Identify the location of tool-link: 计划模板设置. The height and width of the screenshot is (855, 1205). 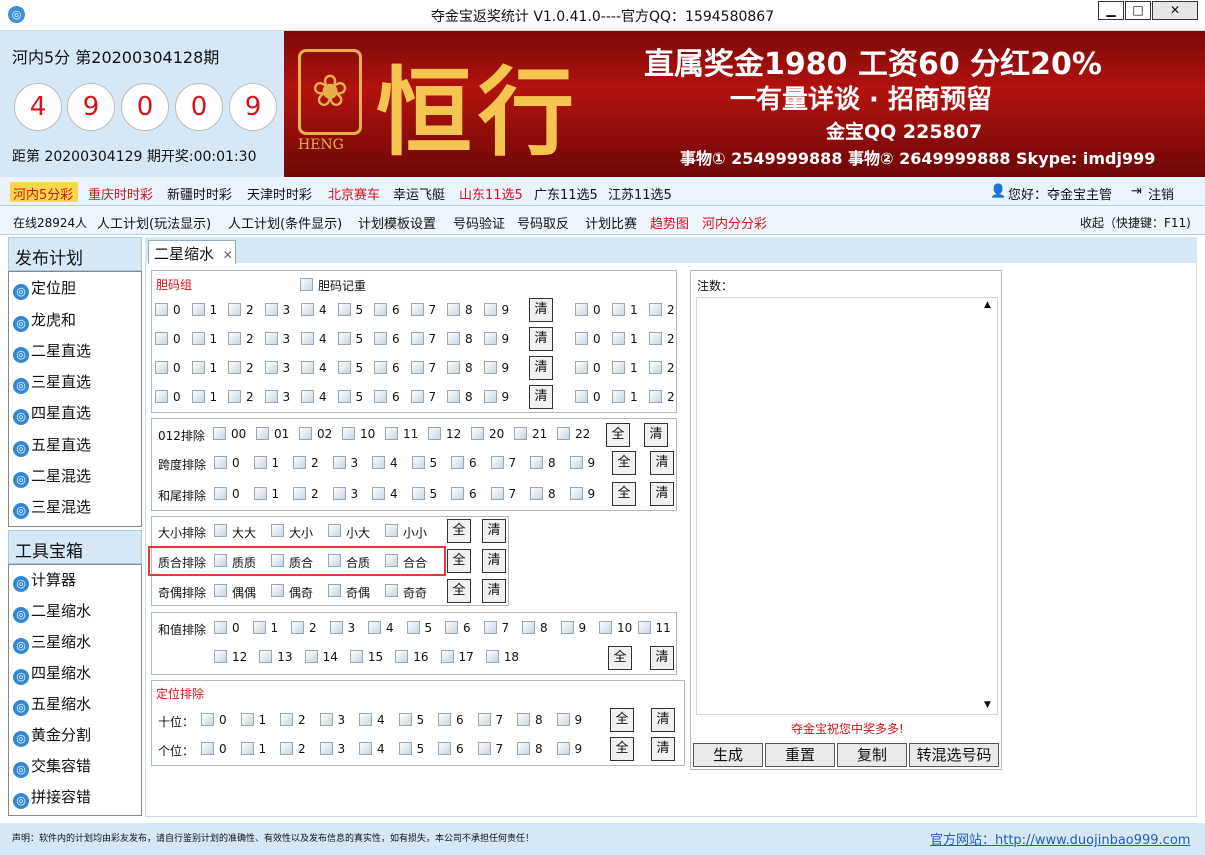
(397, 222).